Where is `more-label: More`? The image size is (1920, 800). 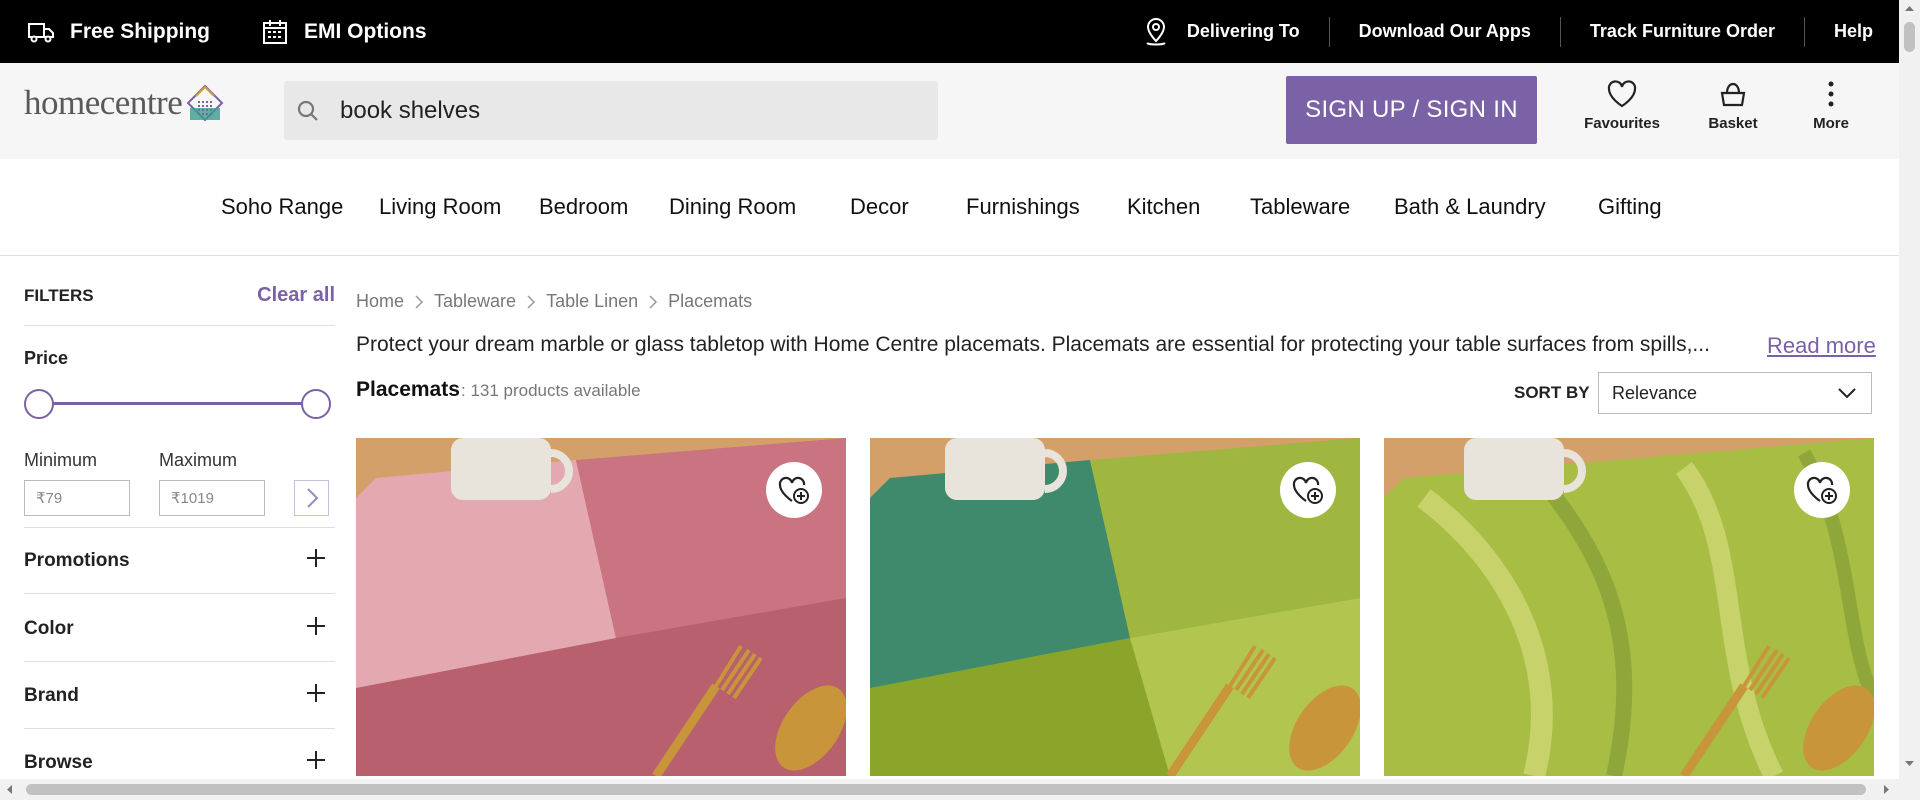 more-label: More is located at coordinates (1831, 123).